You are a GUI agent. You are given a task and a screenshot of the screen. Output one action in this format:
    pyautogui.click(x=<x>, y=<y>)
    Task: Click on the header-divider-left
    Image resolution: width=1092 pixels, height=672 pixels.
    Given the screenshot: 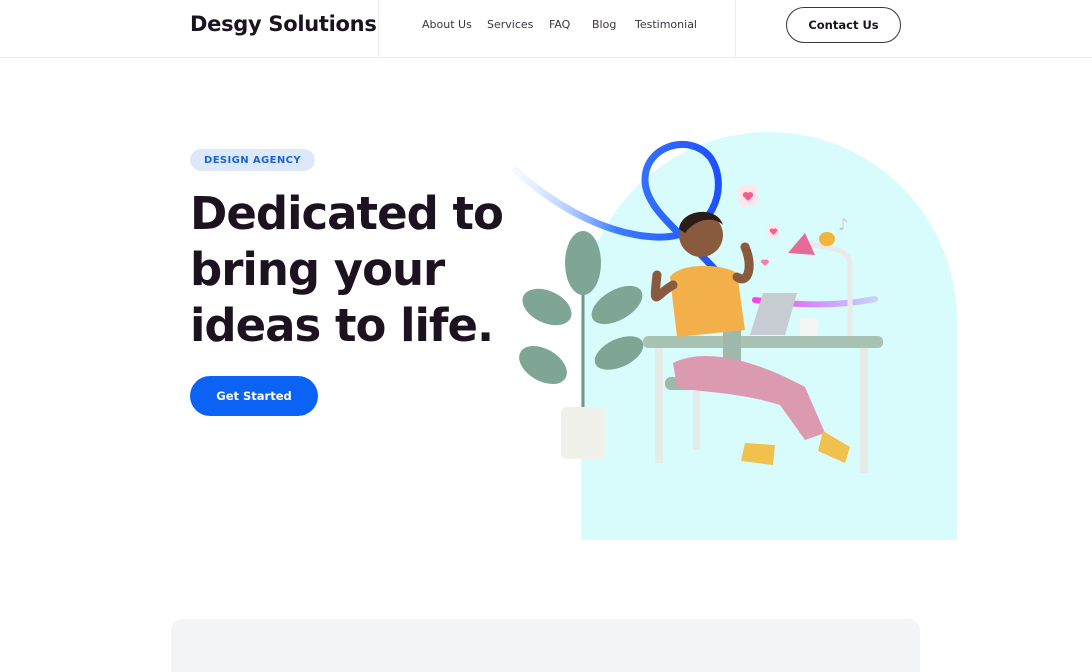 What is the action you would take?
    pyautogui.click(x=378, y=29)
    